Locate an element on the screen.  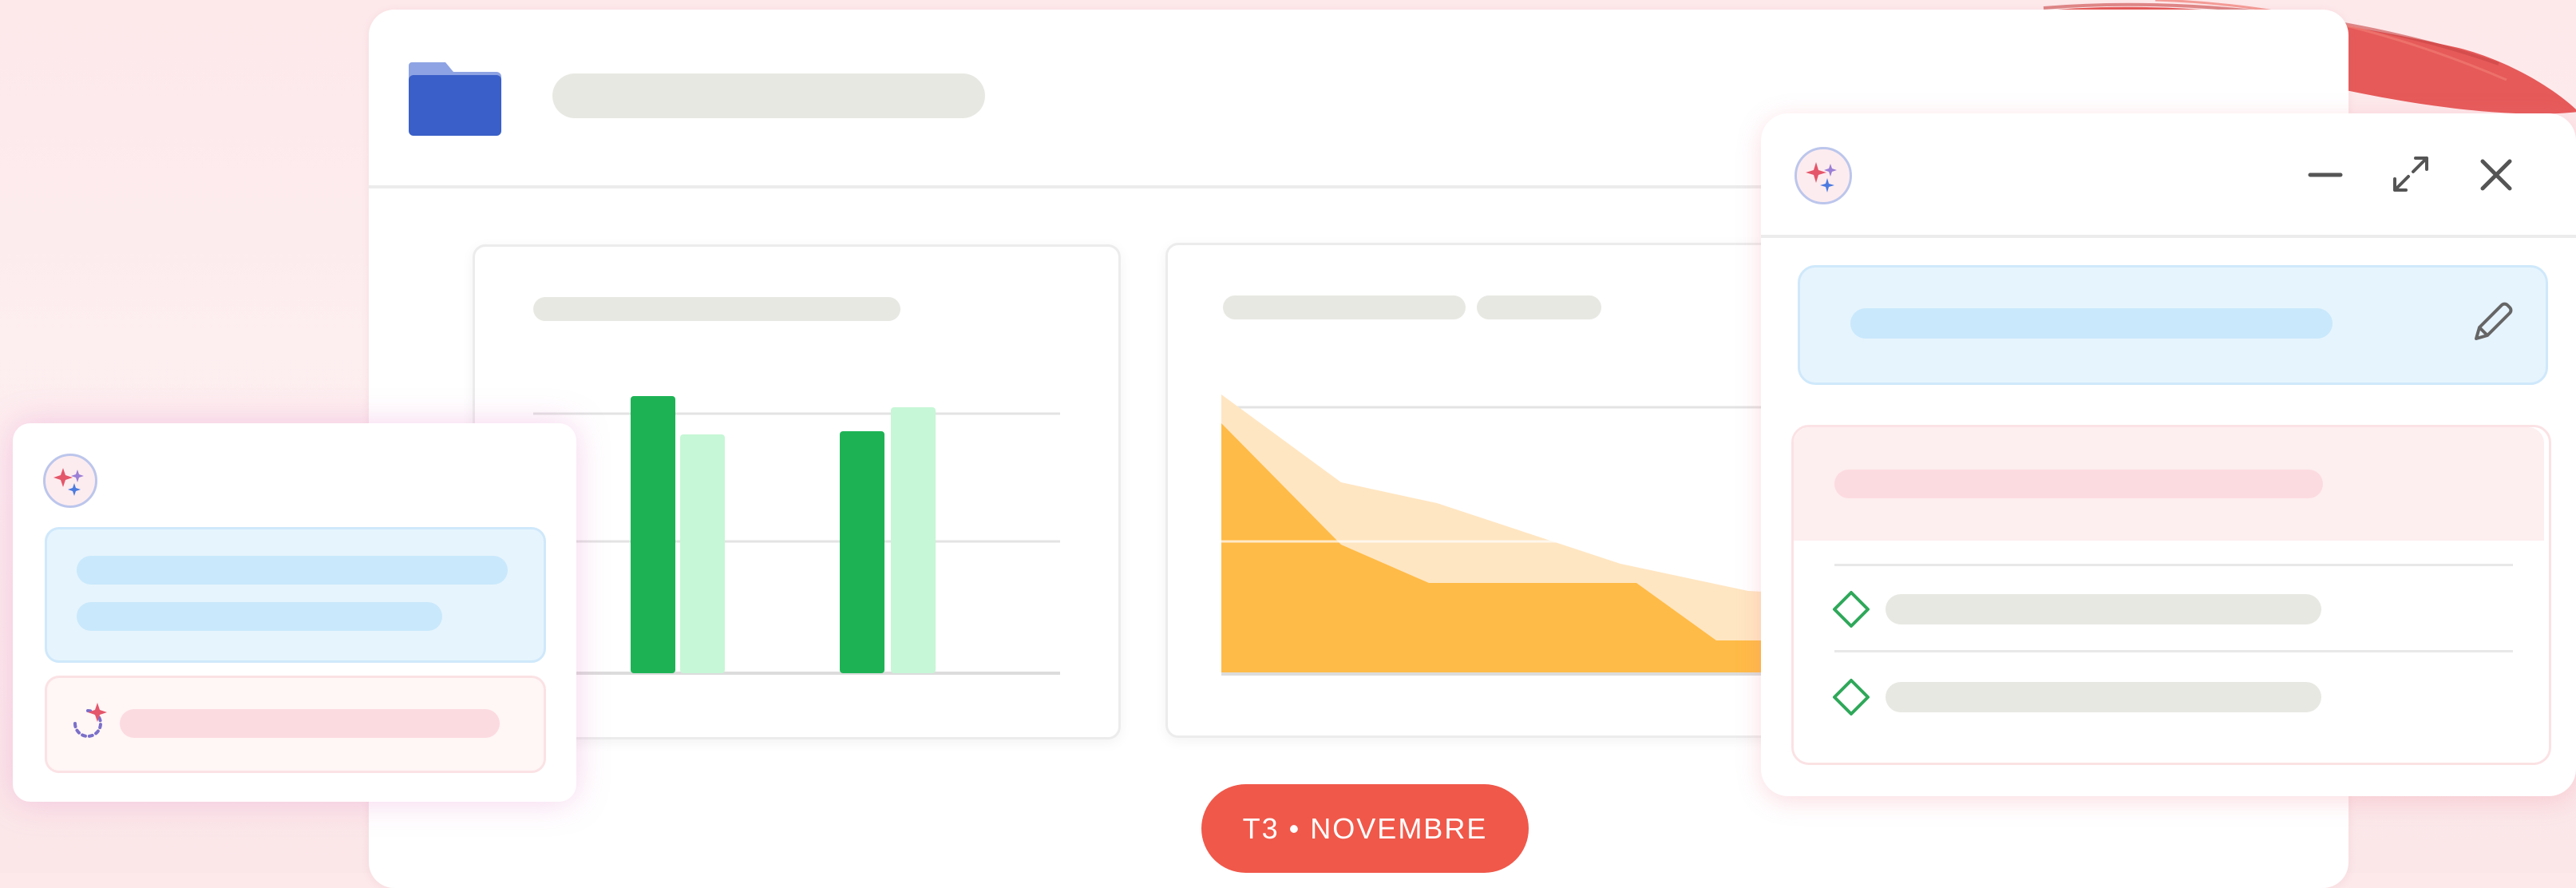
quarter-month-label: T3 • NOVEMBRE is located at coordinates (1365, 828).